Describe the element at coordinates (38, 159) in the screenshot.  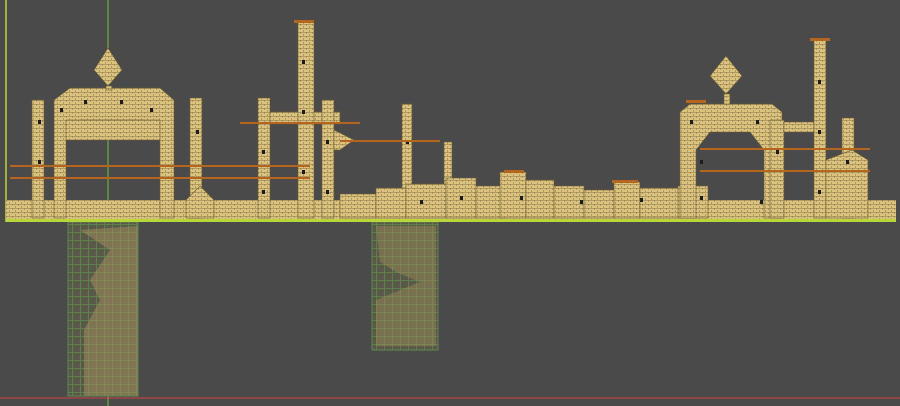
I see `left-outer-pillar` at that location.